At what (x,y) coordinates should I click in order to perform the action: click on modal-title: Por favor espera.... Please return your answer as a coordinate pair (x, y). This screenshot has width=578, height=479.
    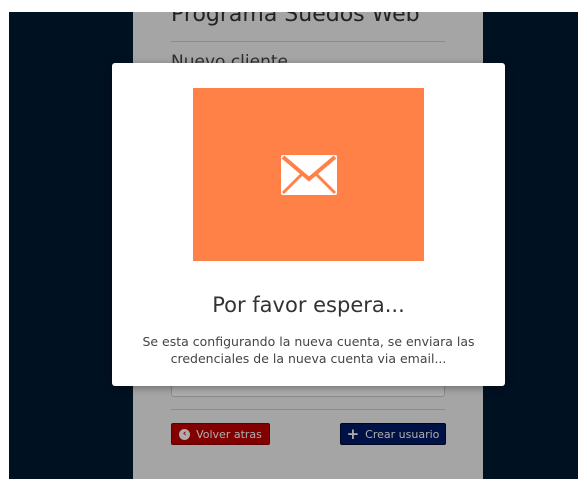
    Looking at the image, I should click on (308, 305).